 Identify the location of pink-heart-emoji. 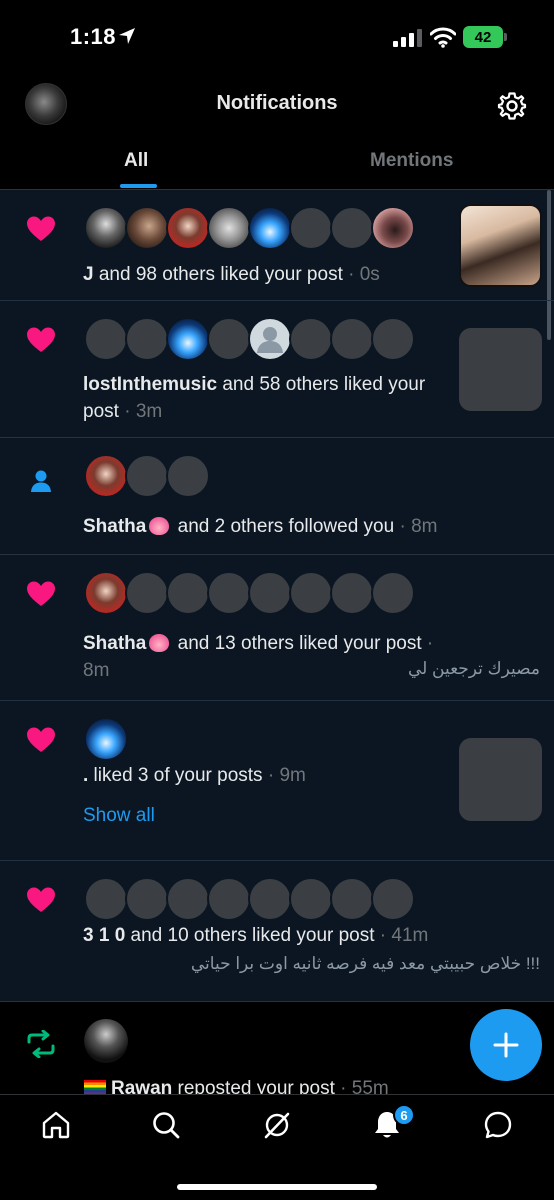
(159, 526).